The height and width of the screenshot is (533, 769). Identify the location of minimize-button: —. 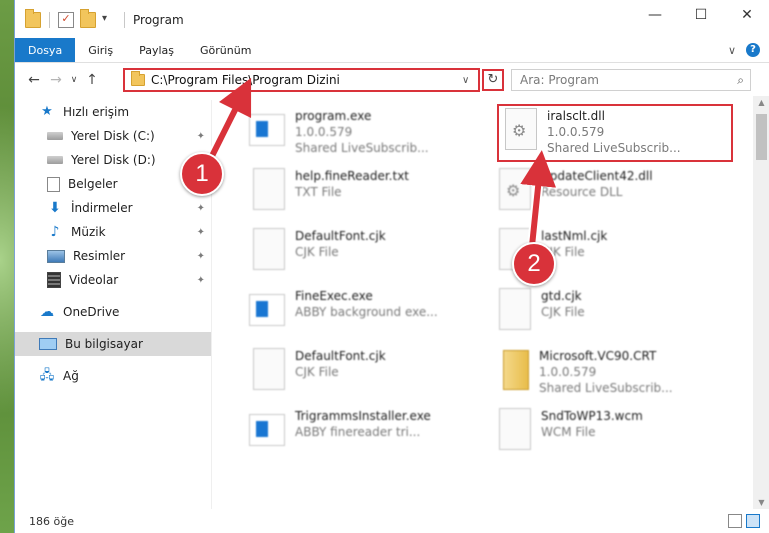
(655, 15).